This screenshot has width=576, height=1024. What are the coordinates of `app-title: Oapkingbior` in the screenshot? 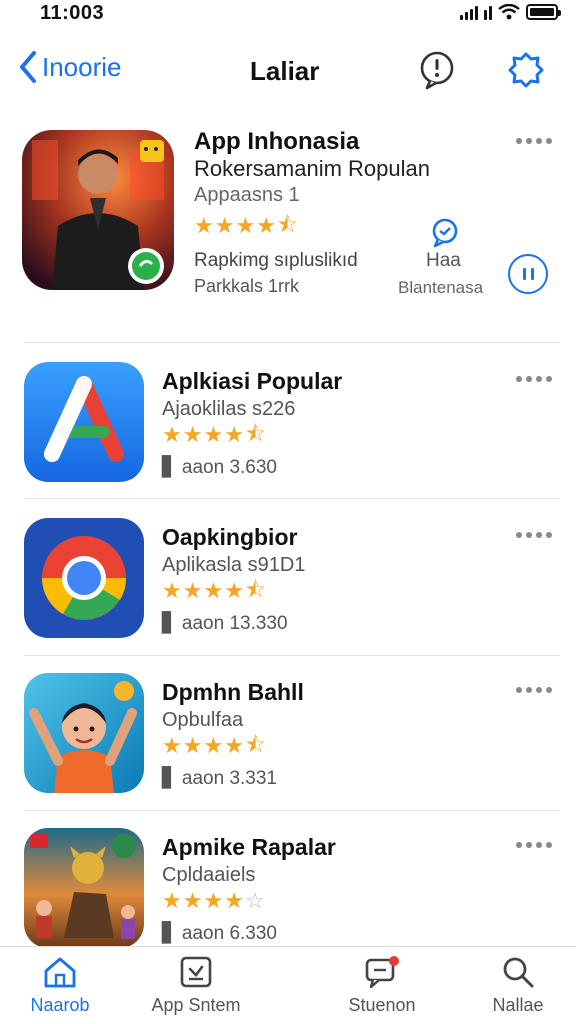 It's located at (230, 537).